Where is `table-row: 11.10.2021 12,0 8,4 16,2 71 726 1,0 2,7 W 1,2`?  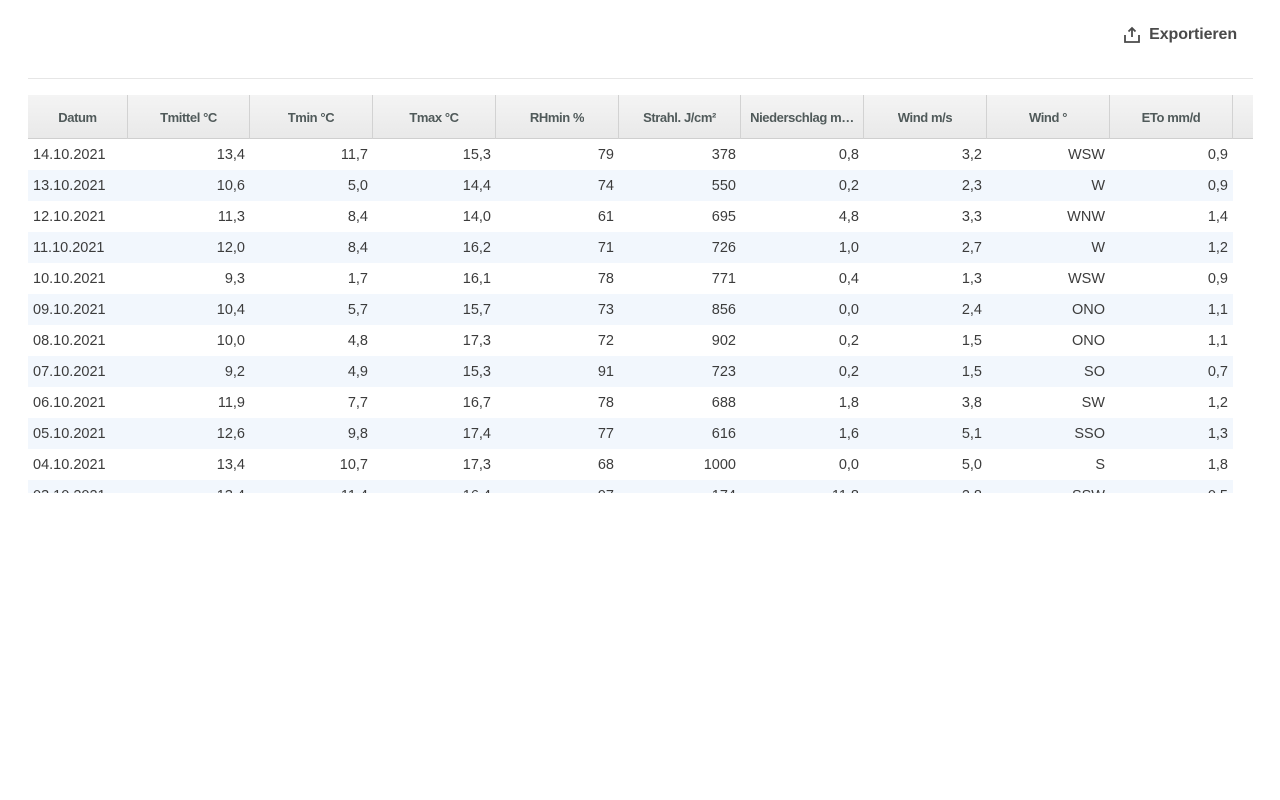 table-row: 11.10.2021 12,0 8,4 16,2 71 726 1,0 2,7 W 1,2 is located at coordinates (630, 247).